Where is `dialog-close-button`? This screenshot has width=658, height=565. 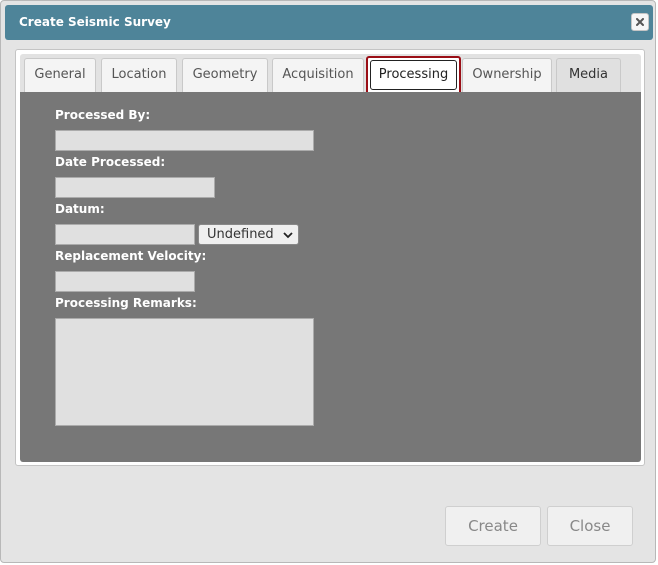
dialog-close-button is located at coordinates (640, 22).